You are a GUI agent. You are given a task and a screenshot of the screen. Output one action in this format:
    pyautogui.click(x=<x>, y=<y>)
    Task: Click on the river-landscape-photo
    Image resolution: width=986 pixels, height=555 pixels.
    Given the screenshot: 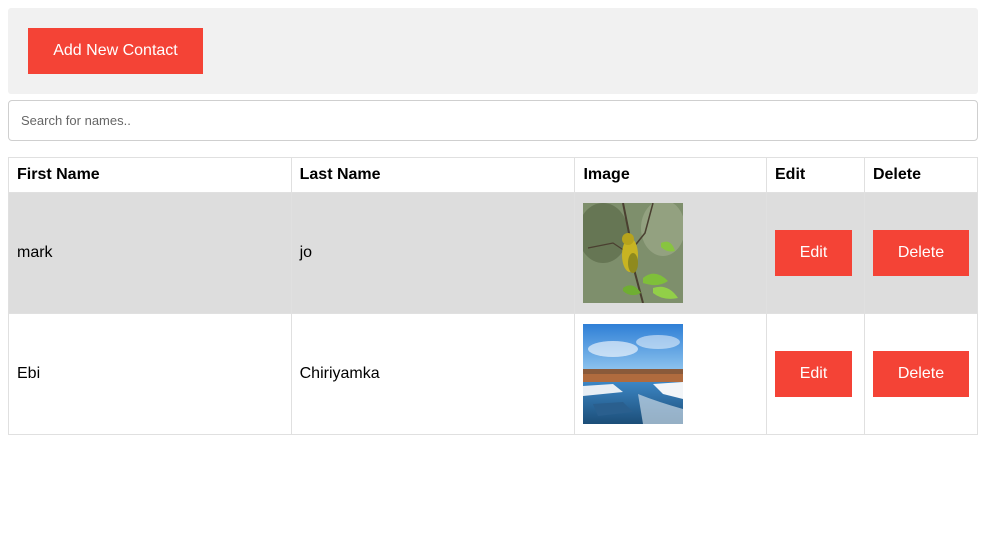 What is the action you would take?
    pyautogui.click(x=633, y=374)
    